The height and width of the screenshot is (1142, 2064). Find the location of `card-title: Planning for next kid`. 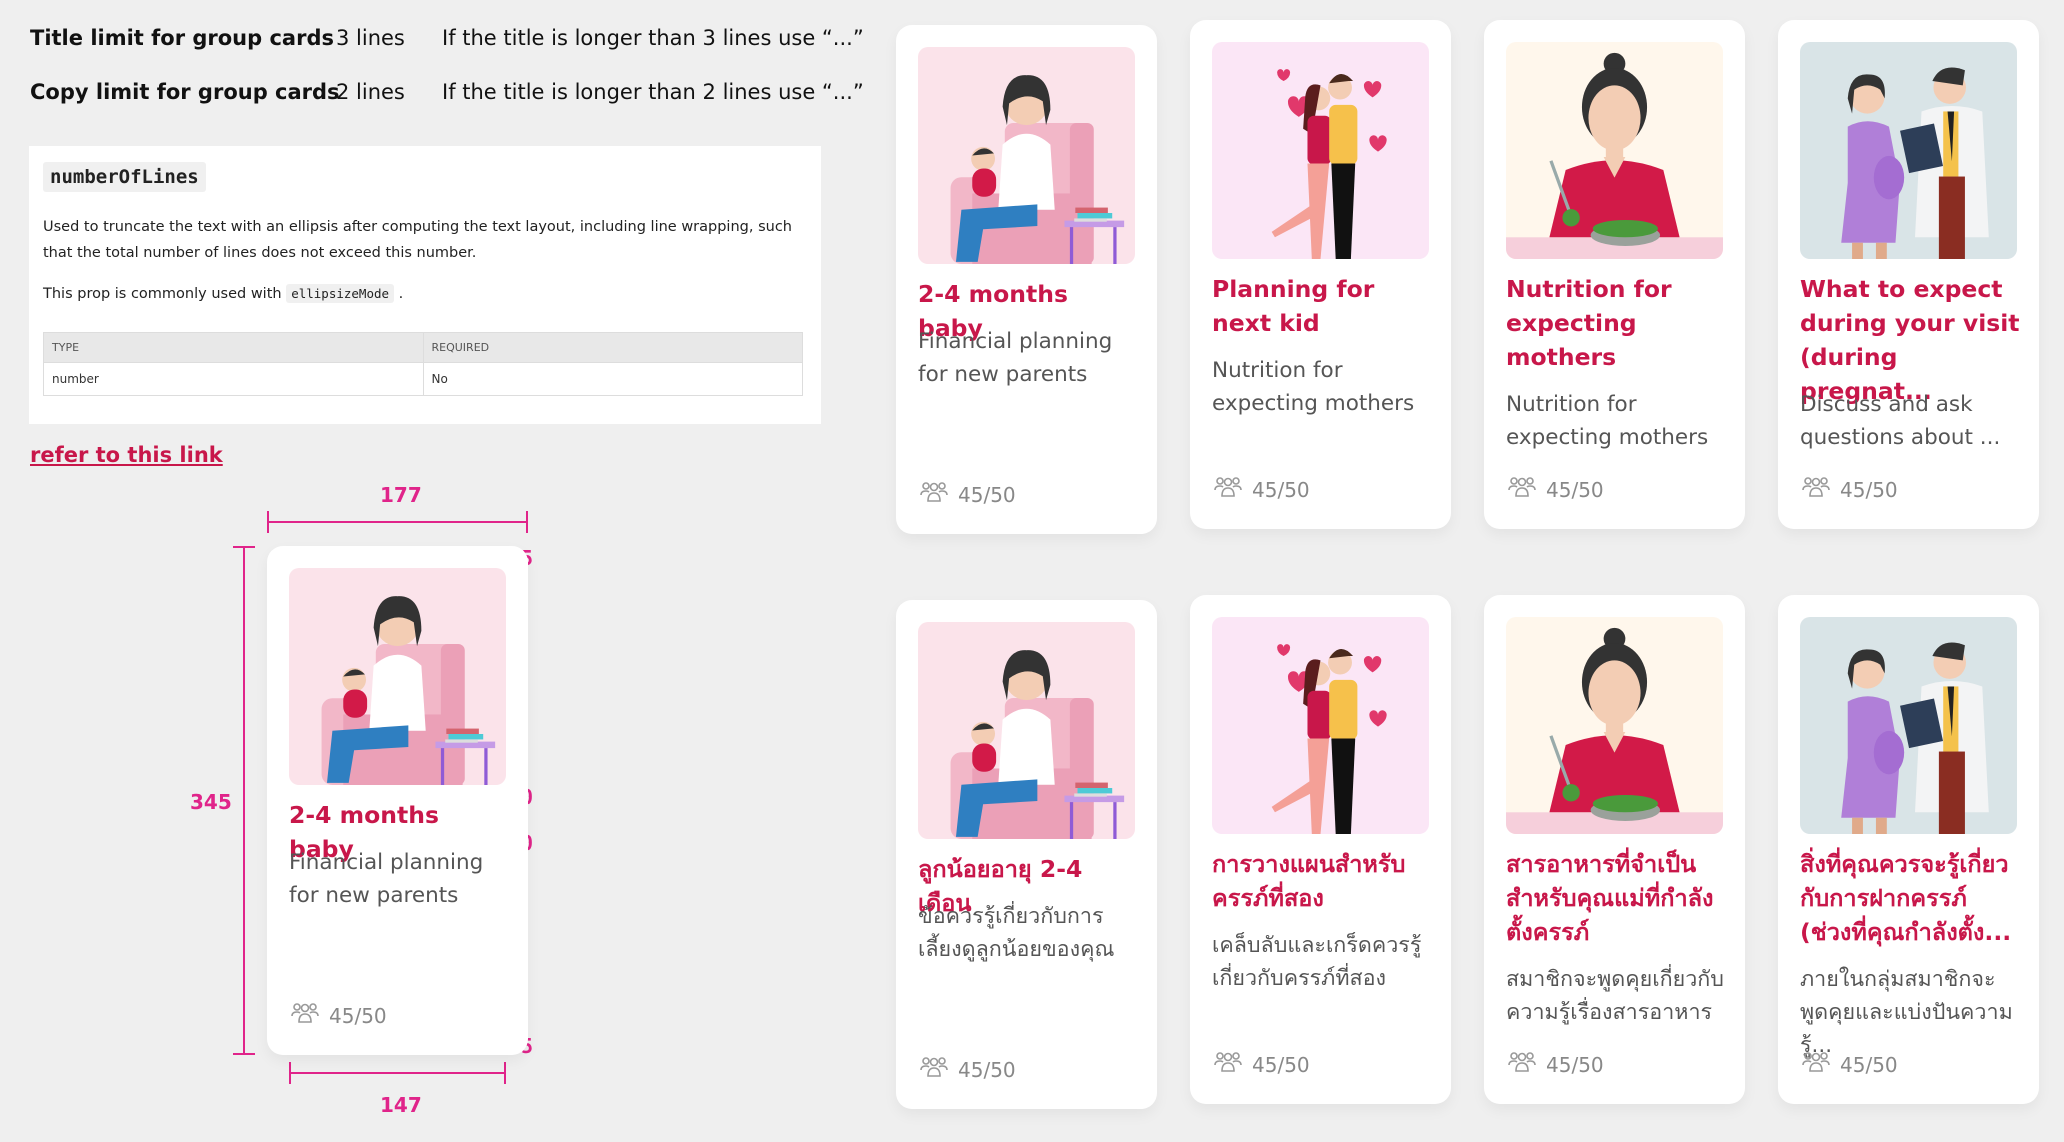

card-title: Planning for next kid is located at coordinates (1293, 306).